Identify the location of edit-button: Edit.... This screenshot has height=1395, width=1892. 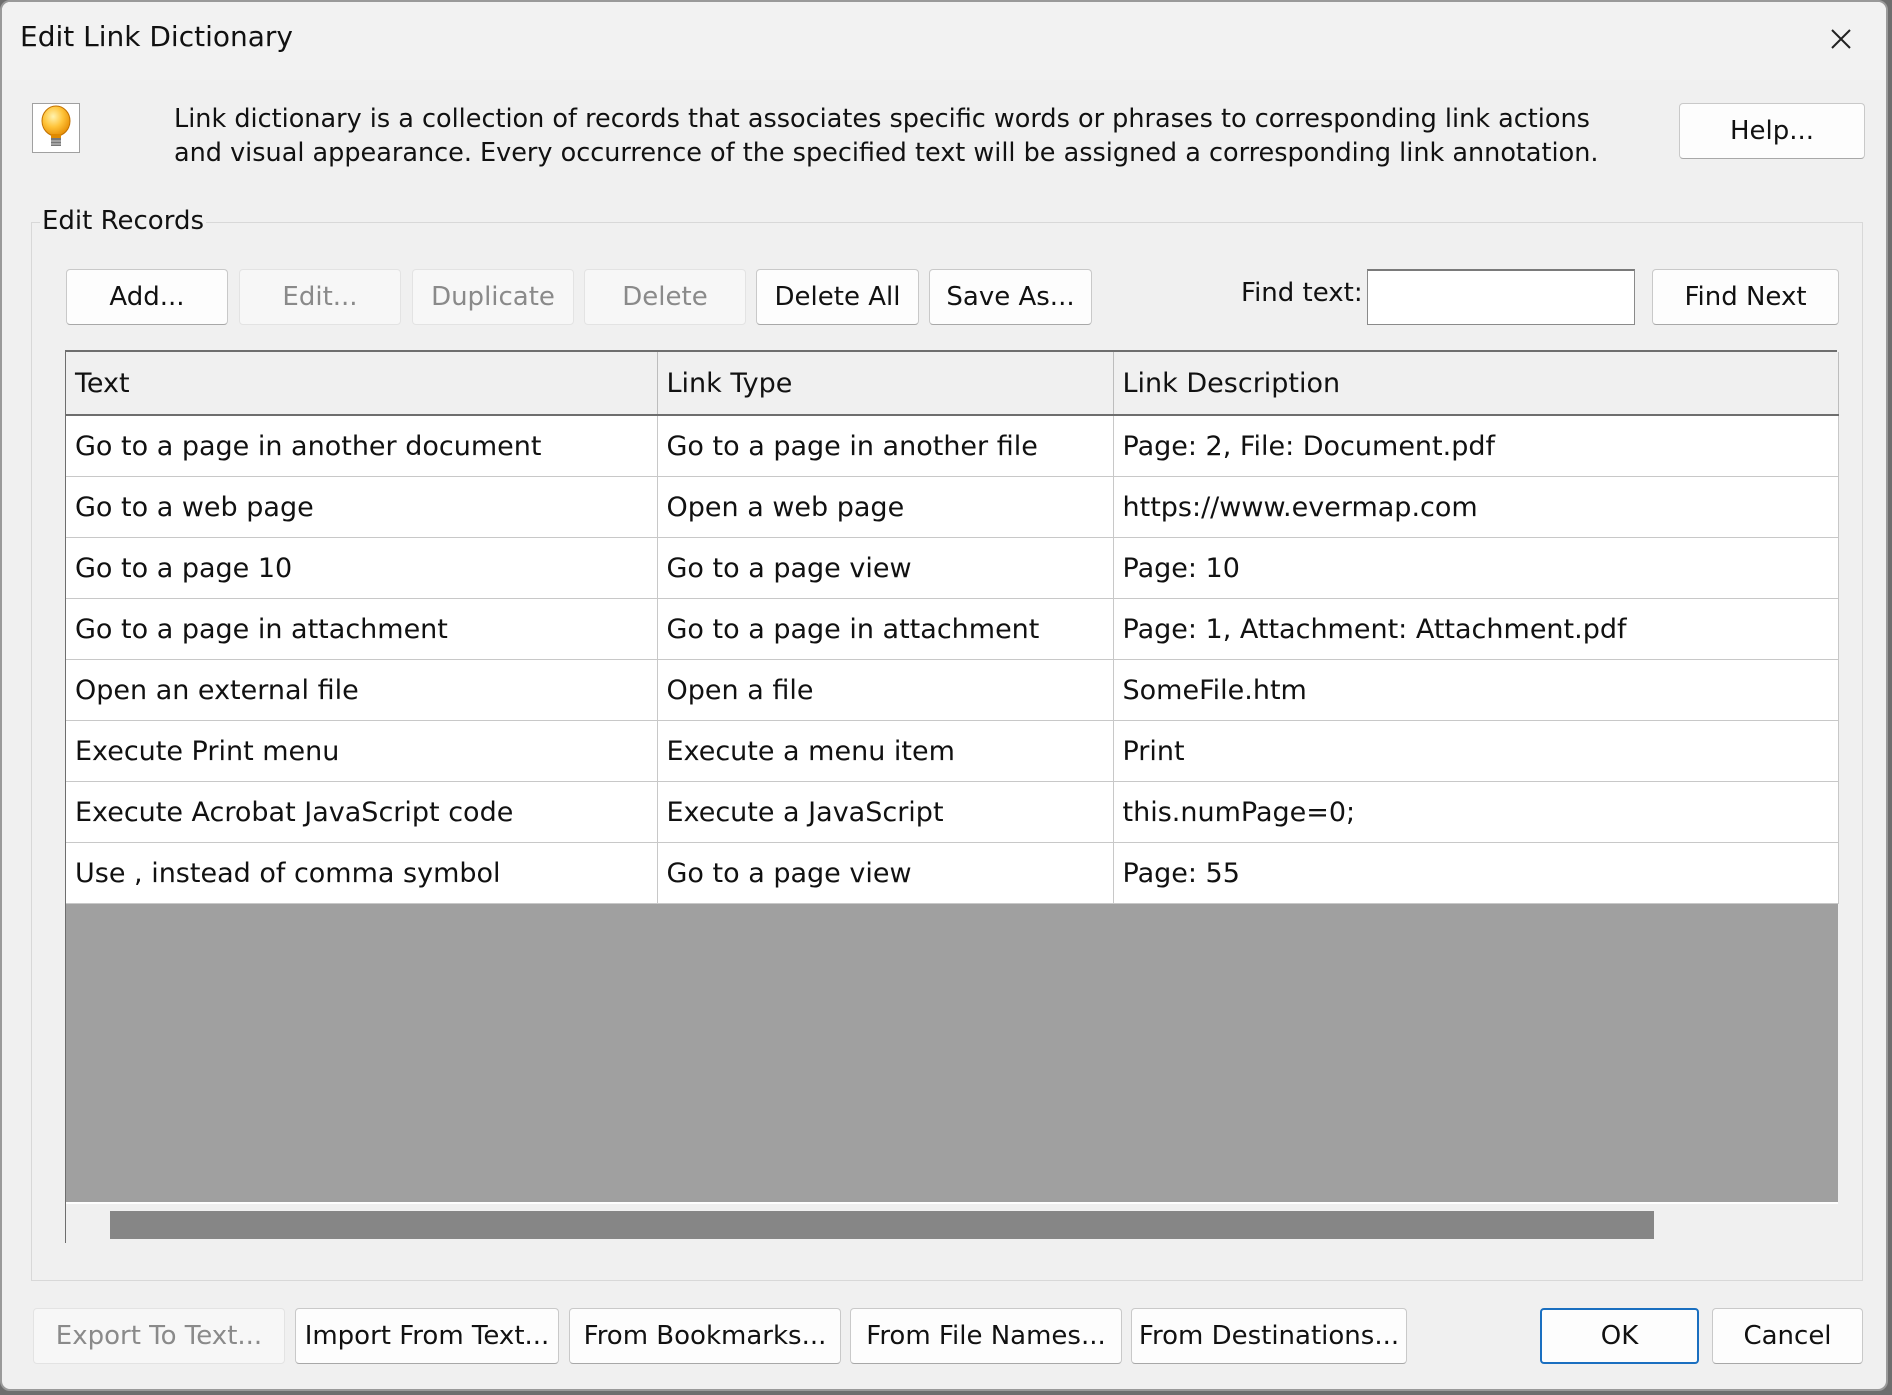
(320, 297).